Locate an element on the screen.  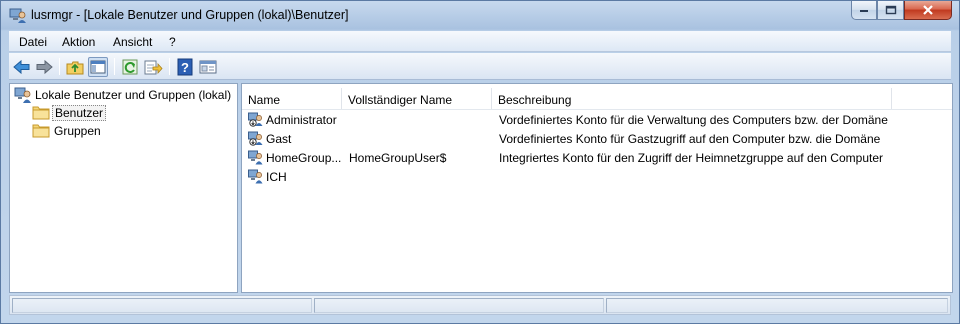
tree-item-root: Lokale Benutzer und Gruppen (lokal) is located at coordinates (124, 94).